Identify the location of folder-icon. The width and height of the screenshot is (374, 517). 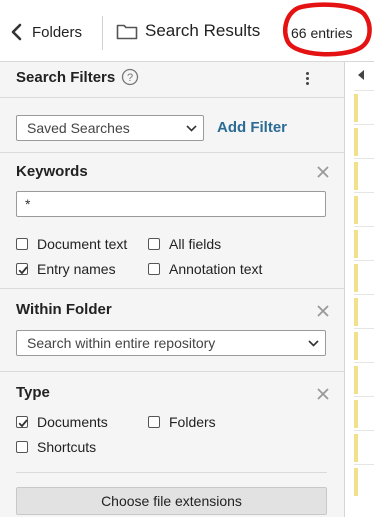
(127, 32).